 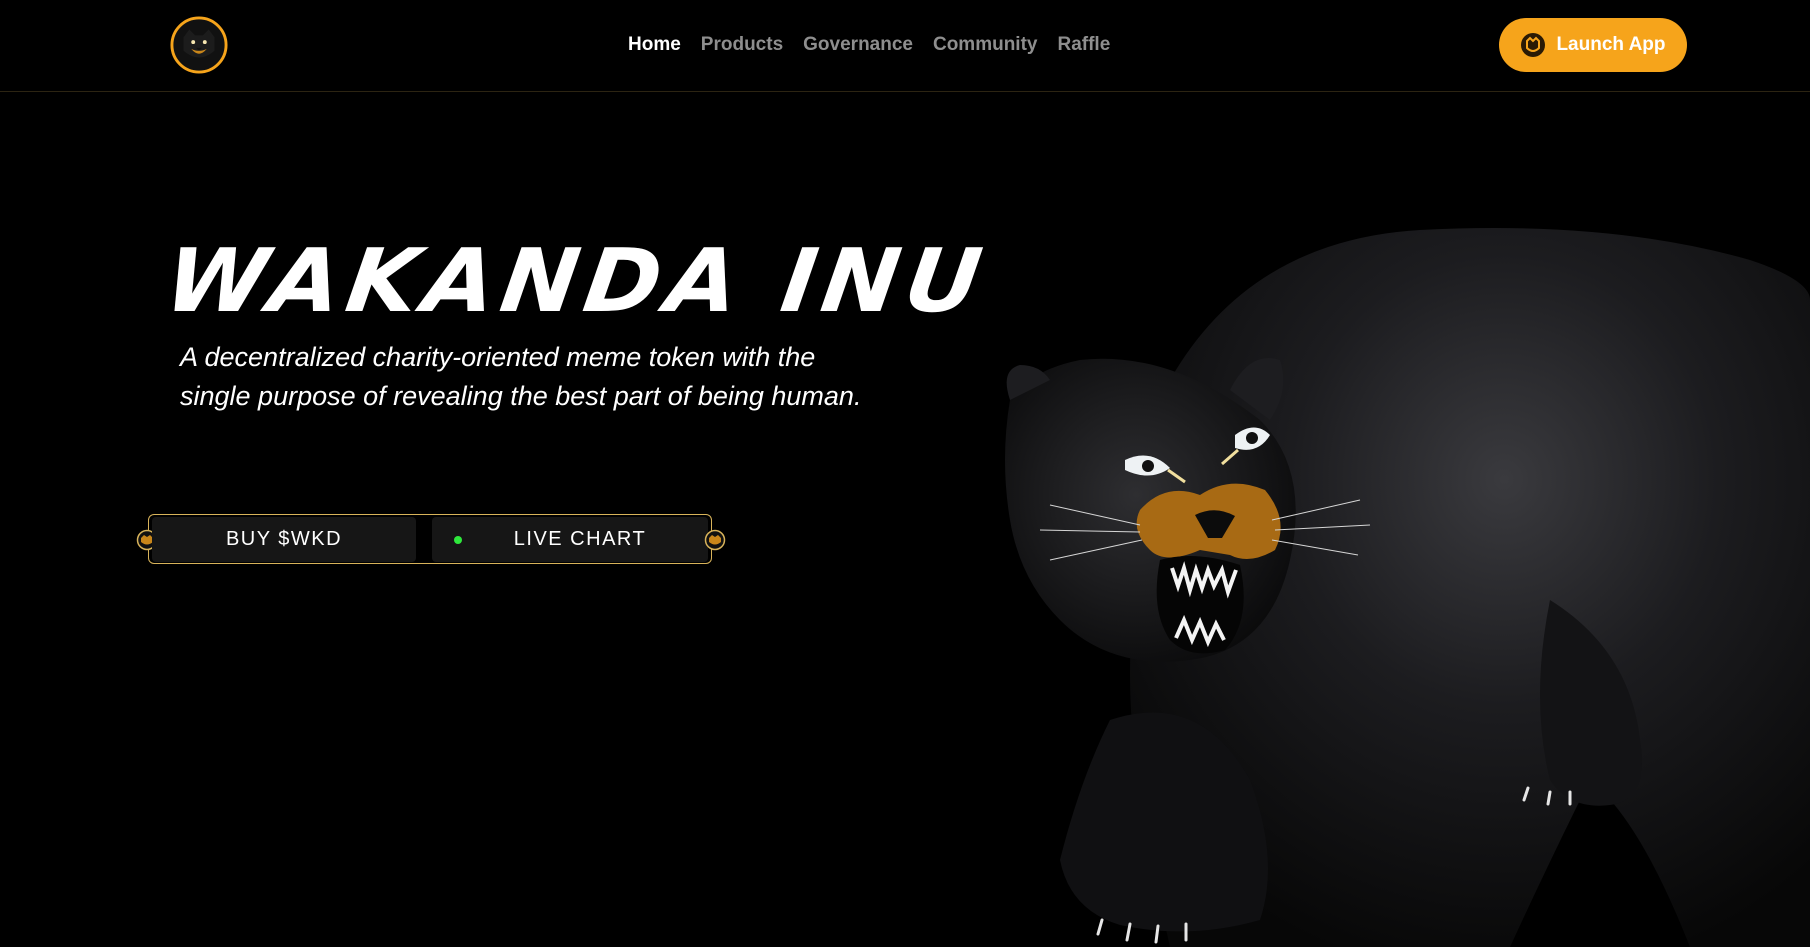 I want to click on cta-group: BUY $WKD LIVE CHART, so click(x=432, y=539).